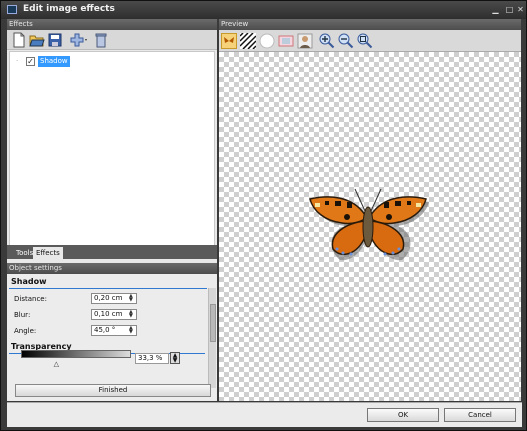 The height and width of the screenshot is (431, 527). Describe the element at coordinates (264, 414) in the screenshot. I see `dialog-button-bar: OK Cancel` at that location.